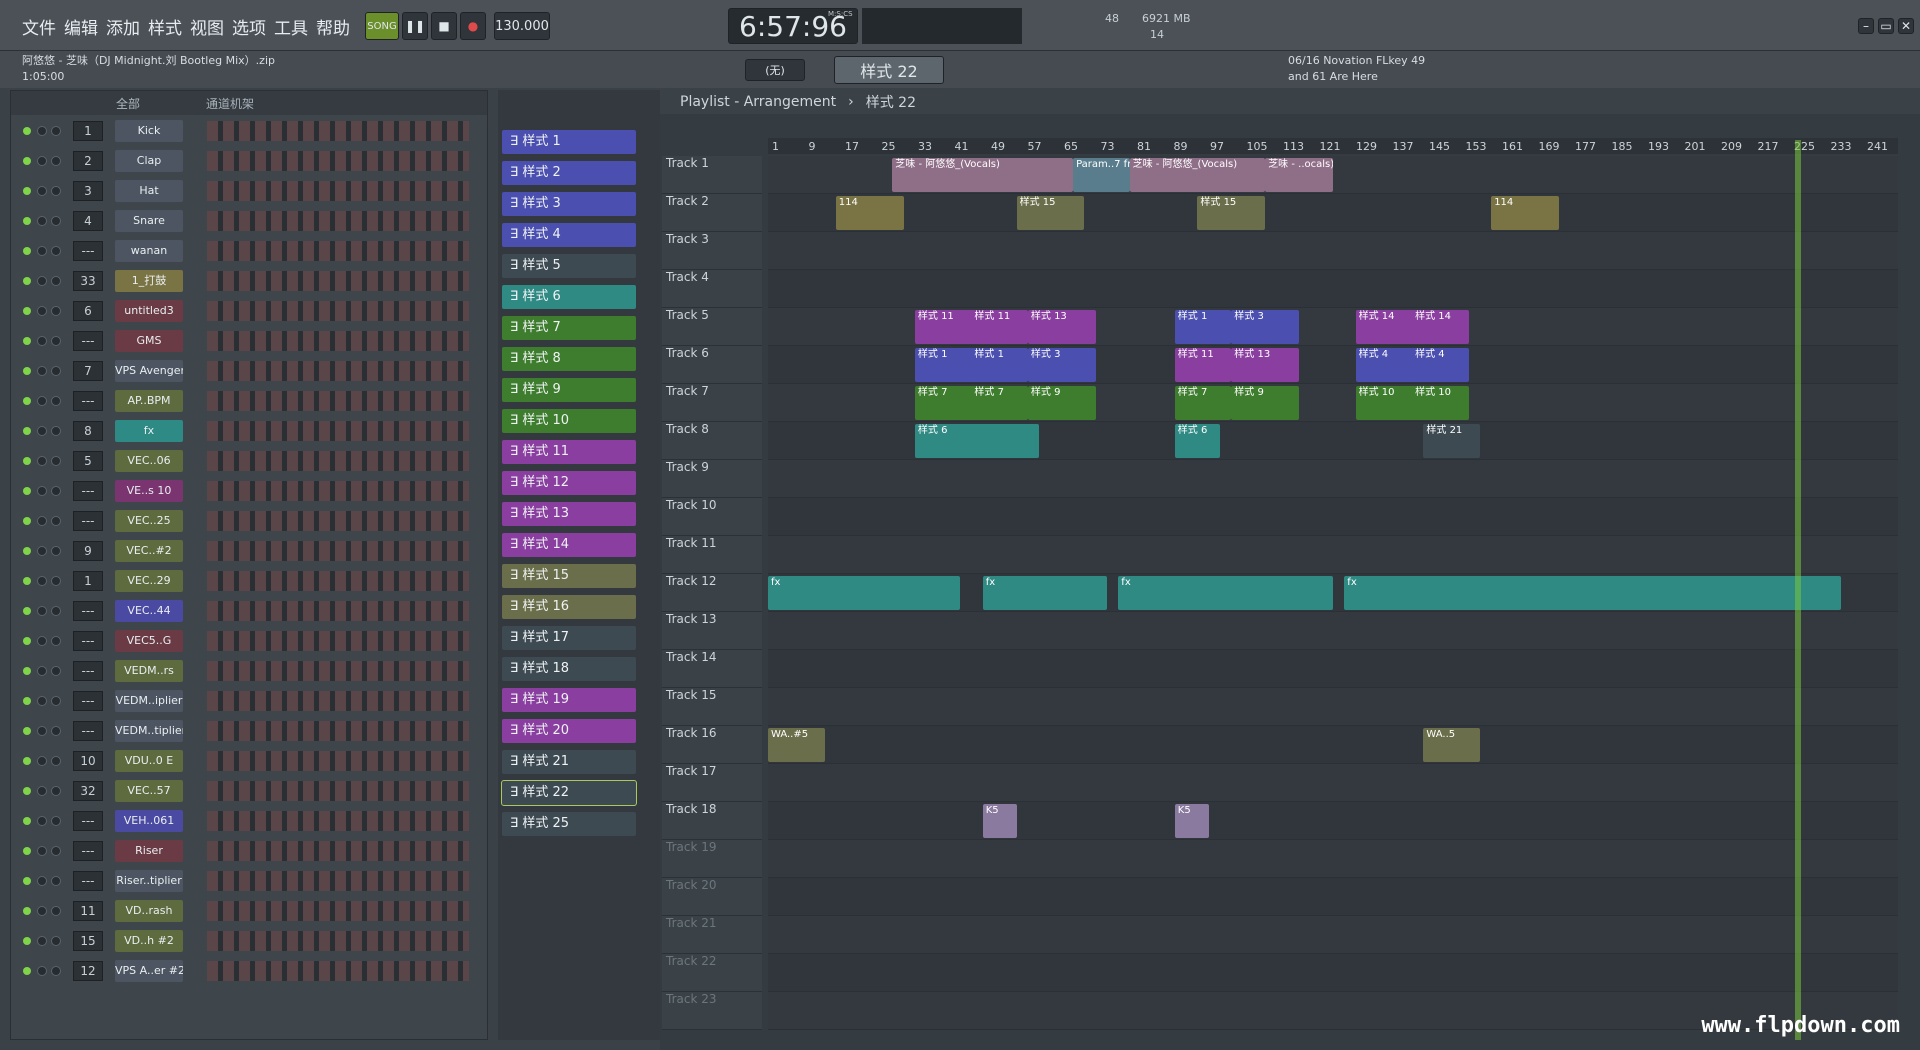  What do you see at coordinates (1866, 26) in the screenshot?
I see `window-minimize-button: –` at bounding box center [1866, 26].